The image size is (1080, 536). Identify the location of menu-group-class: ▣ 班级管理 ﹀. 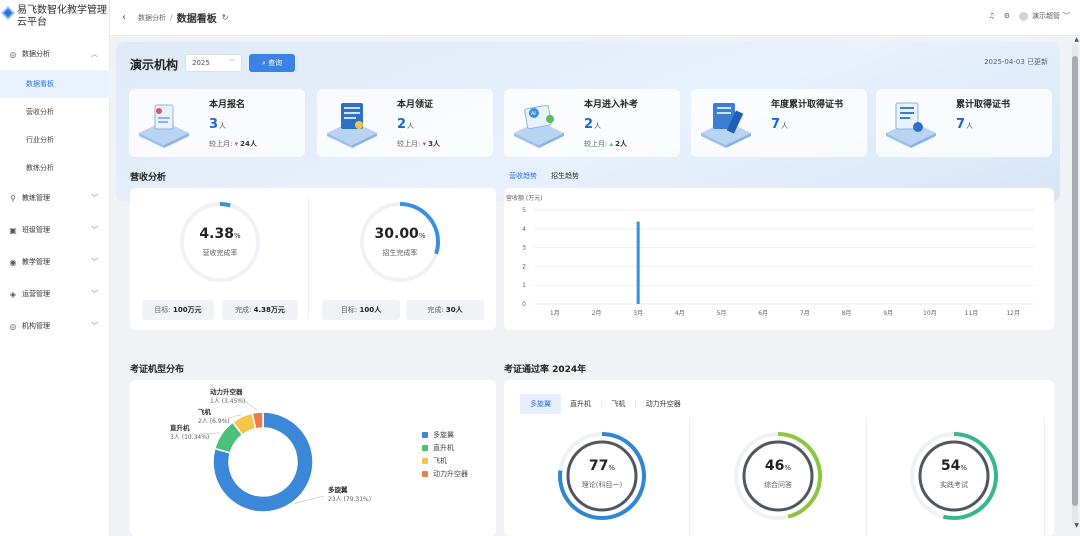
(55, 230).